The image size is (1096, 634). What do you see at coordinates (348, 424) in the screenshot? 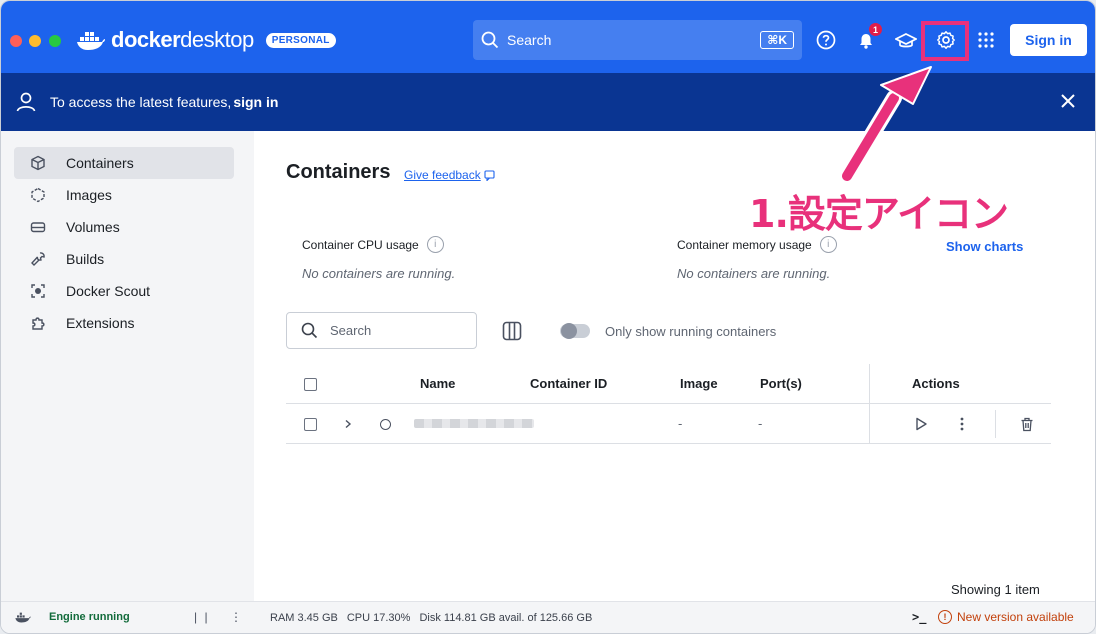
I see `chevron-right-icon` at bounding box center [348, 424].